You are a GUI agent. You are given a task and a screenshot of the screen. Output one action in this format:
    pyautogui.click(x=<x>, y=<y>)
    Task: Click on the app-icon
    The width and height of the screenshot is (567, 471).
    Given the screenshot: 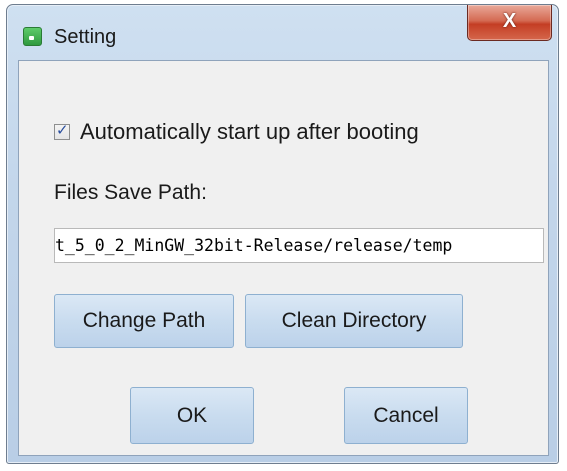 What is the action you would take?
    pyautogui.click(x=32, y=36)
    